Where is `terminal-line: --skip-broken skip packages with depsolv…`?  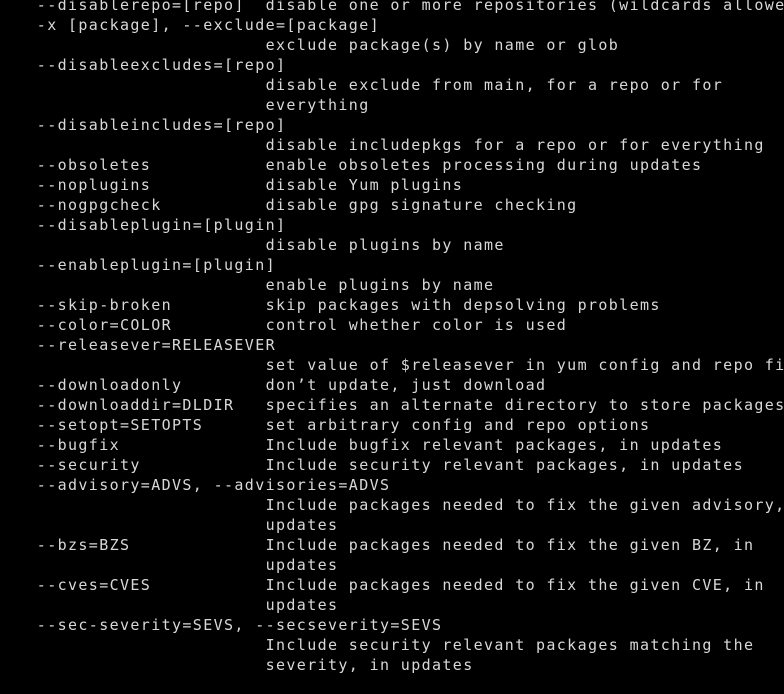 terminal-line: --skip-broken skip packages with depsolv… is located at coordinates (338, 305).